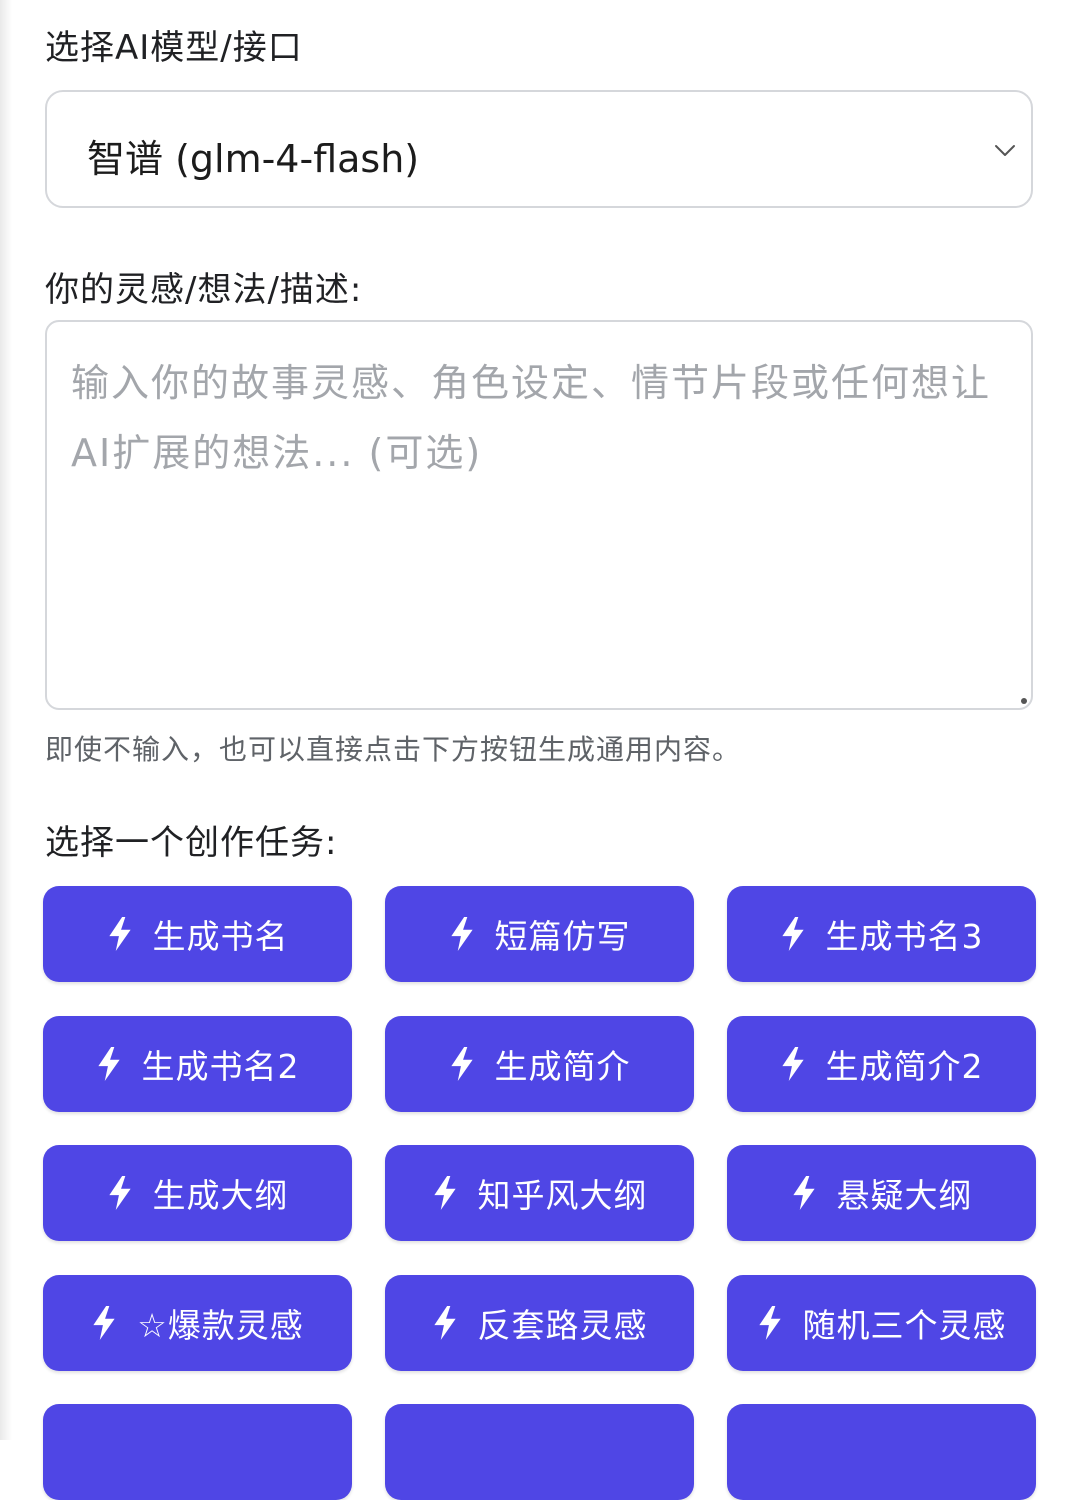 This screenshot has width=1080, height=1500. What do you see at coordinates (539, 149) in the screenshot?
I see `model-select: 智谱 (glm-4-flash)` at bounding box center [539, 149].